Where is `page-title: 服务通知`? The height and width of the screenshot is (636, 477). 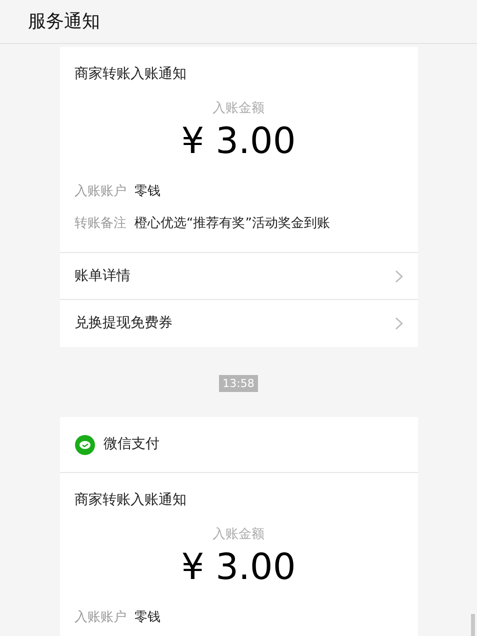 page-title: 服务通知 is located at coordinates (64, 22).